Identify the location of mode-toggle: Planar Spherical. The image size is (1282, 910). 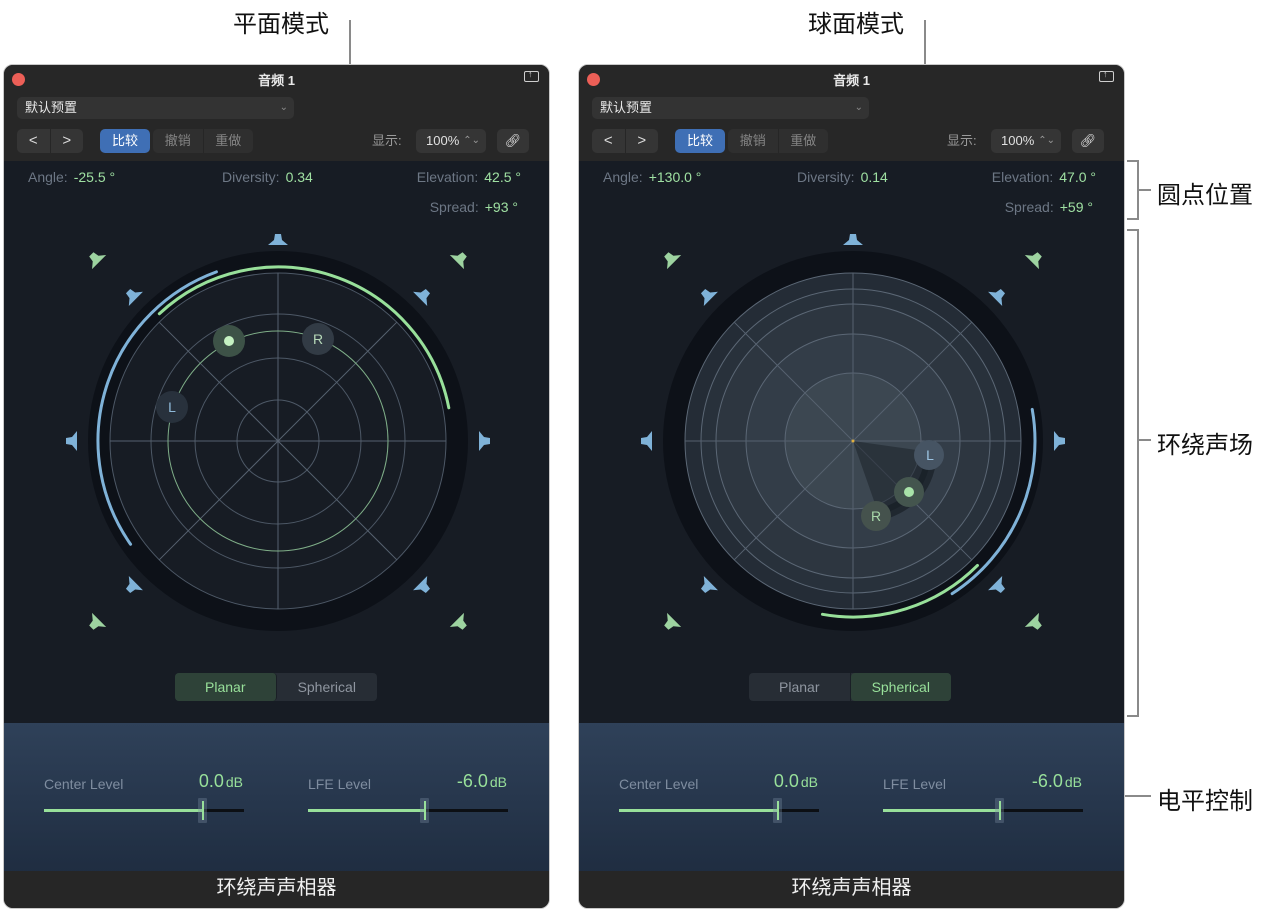
(276, 687).